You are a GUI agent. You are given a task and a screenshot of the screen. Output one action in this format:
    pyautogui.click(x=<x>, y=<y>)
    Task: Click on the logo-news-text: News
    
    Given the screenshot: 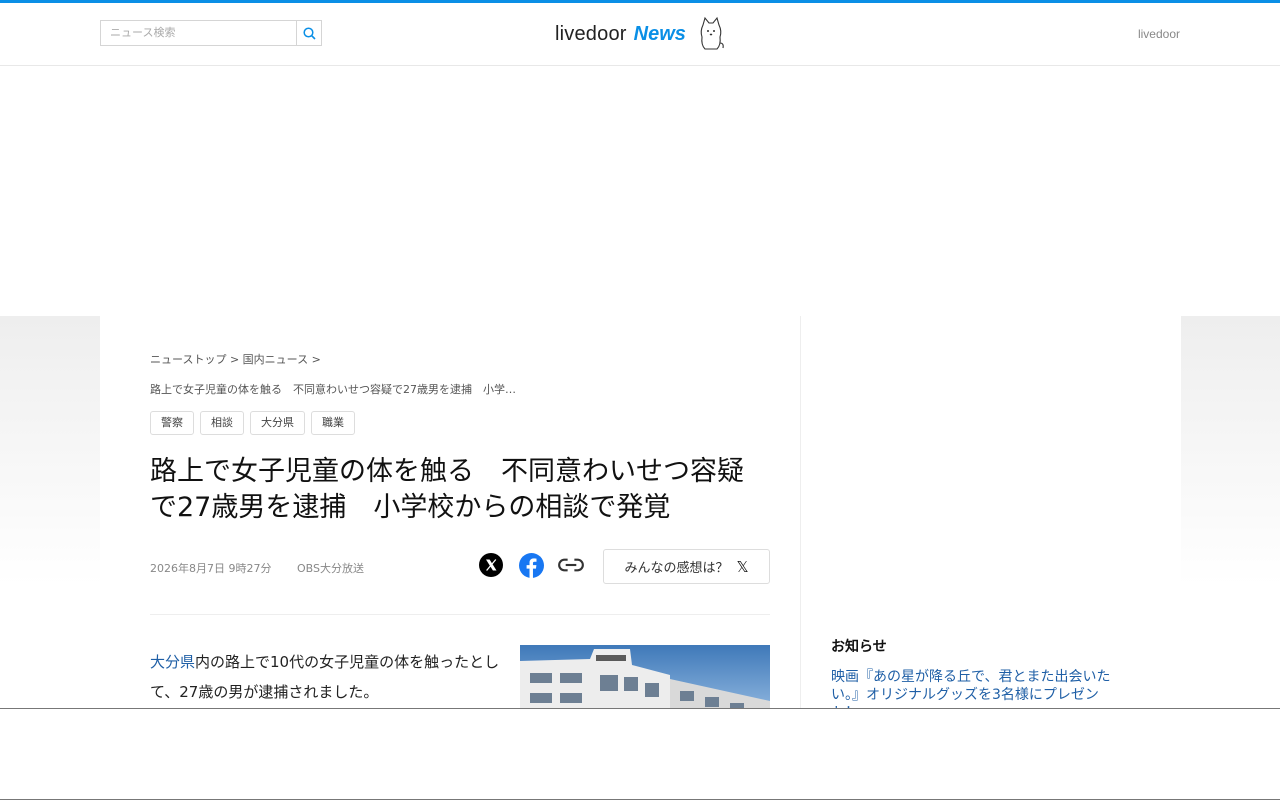 What is the action you would take?
    pyautogui.click(x=659, y=33)
    